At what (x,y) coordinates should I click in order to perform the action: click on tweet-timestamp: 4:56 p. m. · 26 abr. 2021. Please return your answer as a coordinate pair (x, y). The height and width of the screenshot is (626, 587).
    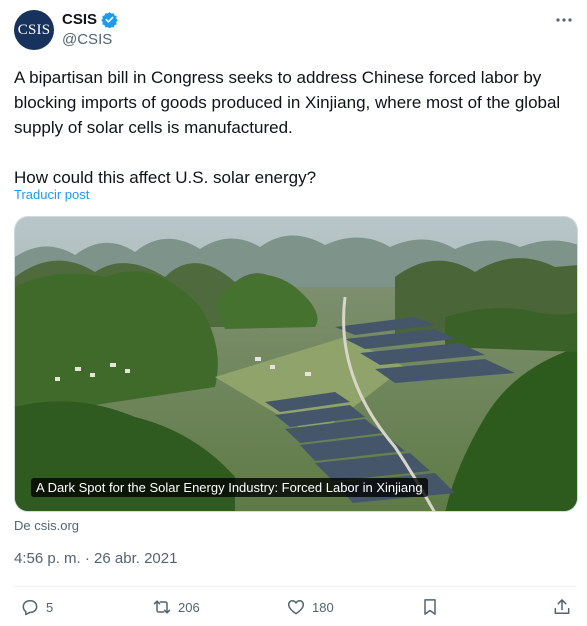
    Looking at the image, I should click on (95, 558).